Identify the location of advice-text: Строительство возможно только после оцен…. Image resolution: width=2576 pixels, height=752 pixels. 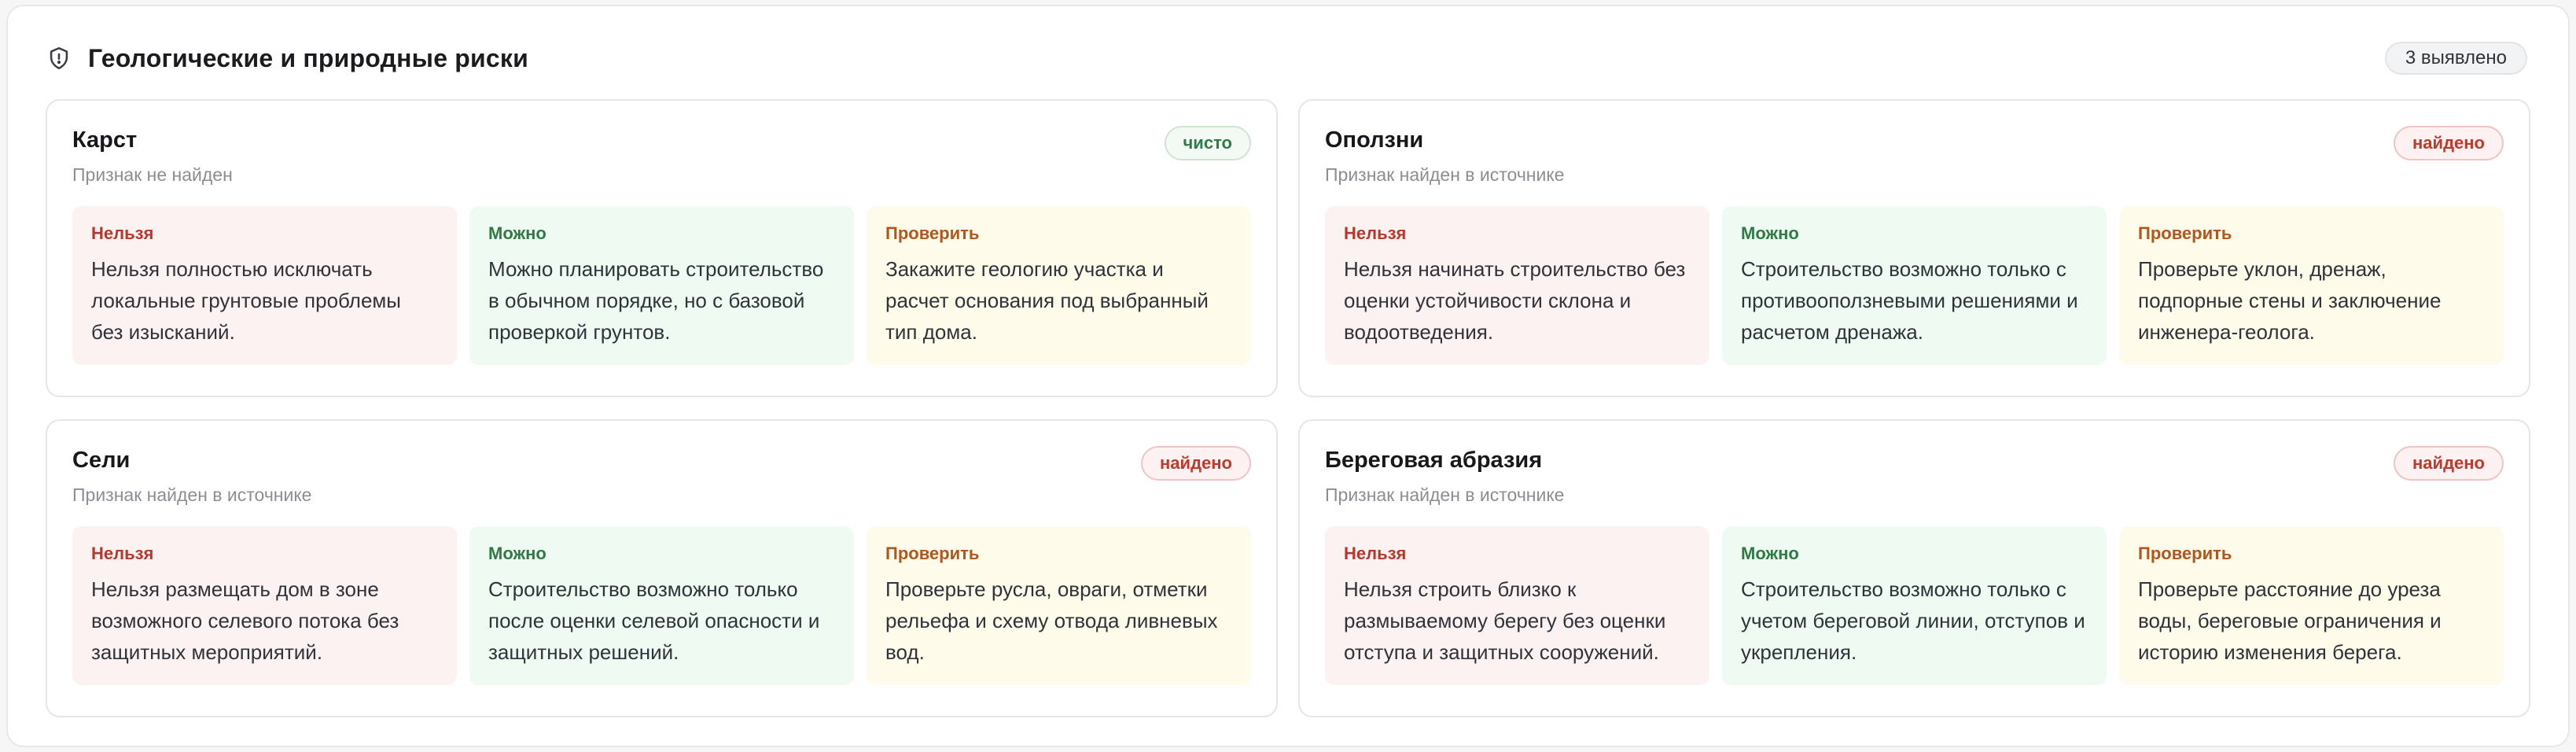
(654, 620).